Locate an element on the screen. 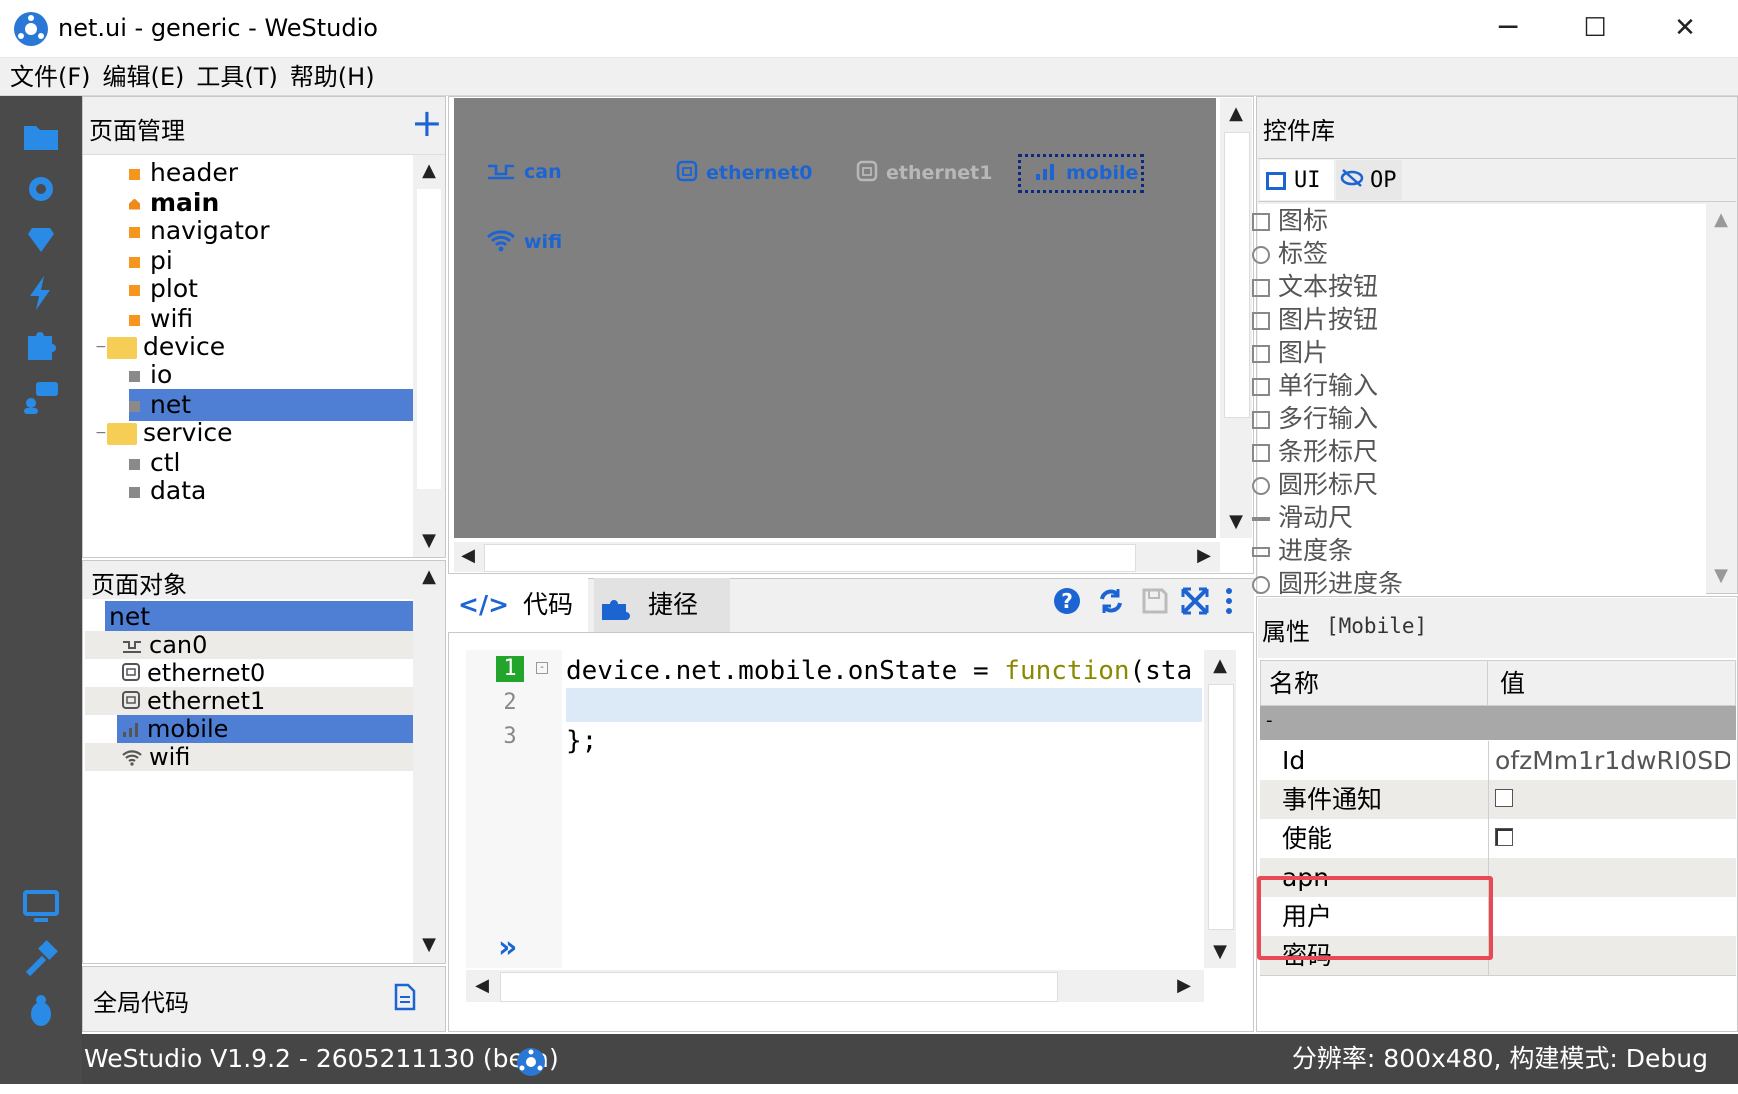 The image size is (1738, 1094). refresh-icon is located at coordinates (1111, 603).